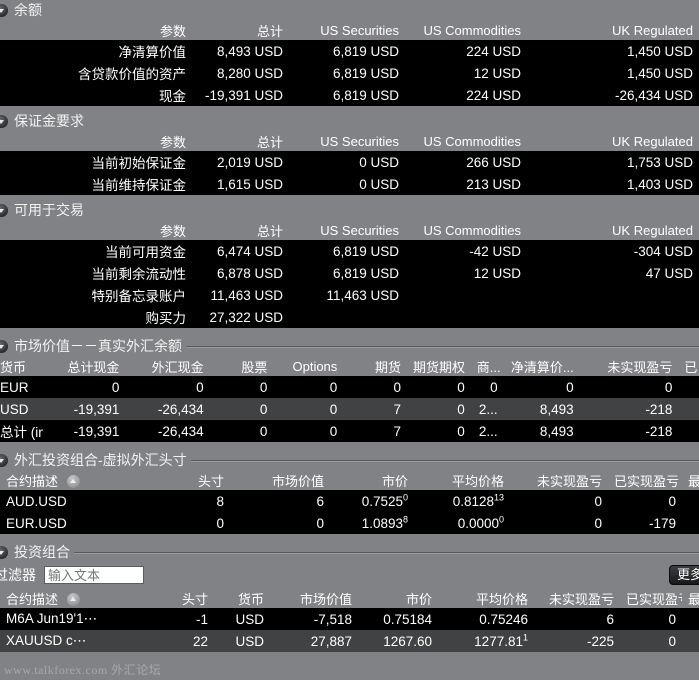 The image size is (699, 680). I want to click on section-header-margin: 保证金要求, so click(349, 121).